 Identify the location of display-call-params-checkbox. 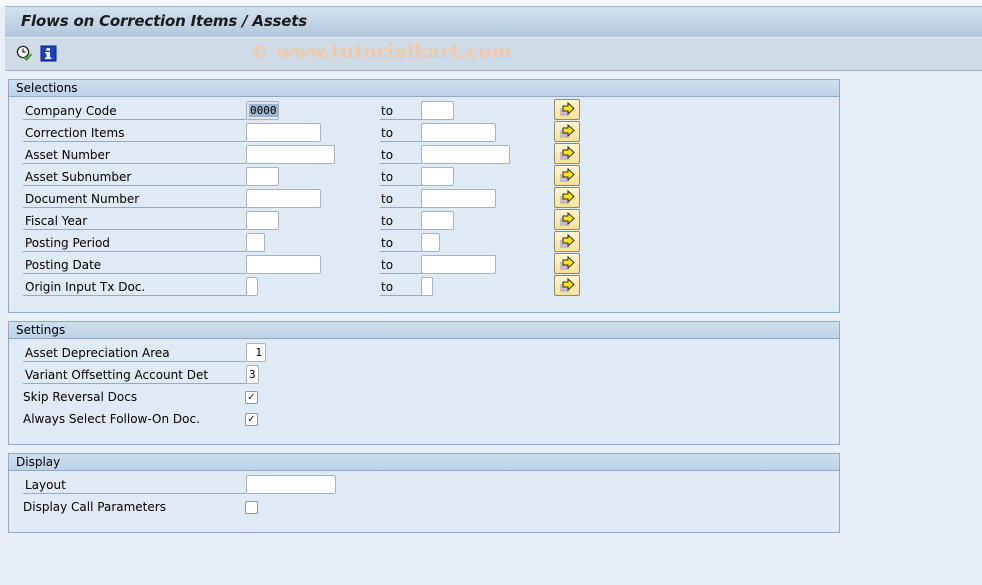
(251, 507).